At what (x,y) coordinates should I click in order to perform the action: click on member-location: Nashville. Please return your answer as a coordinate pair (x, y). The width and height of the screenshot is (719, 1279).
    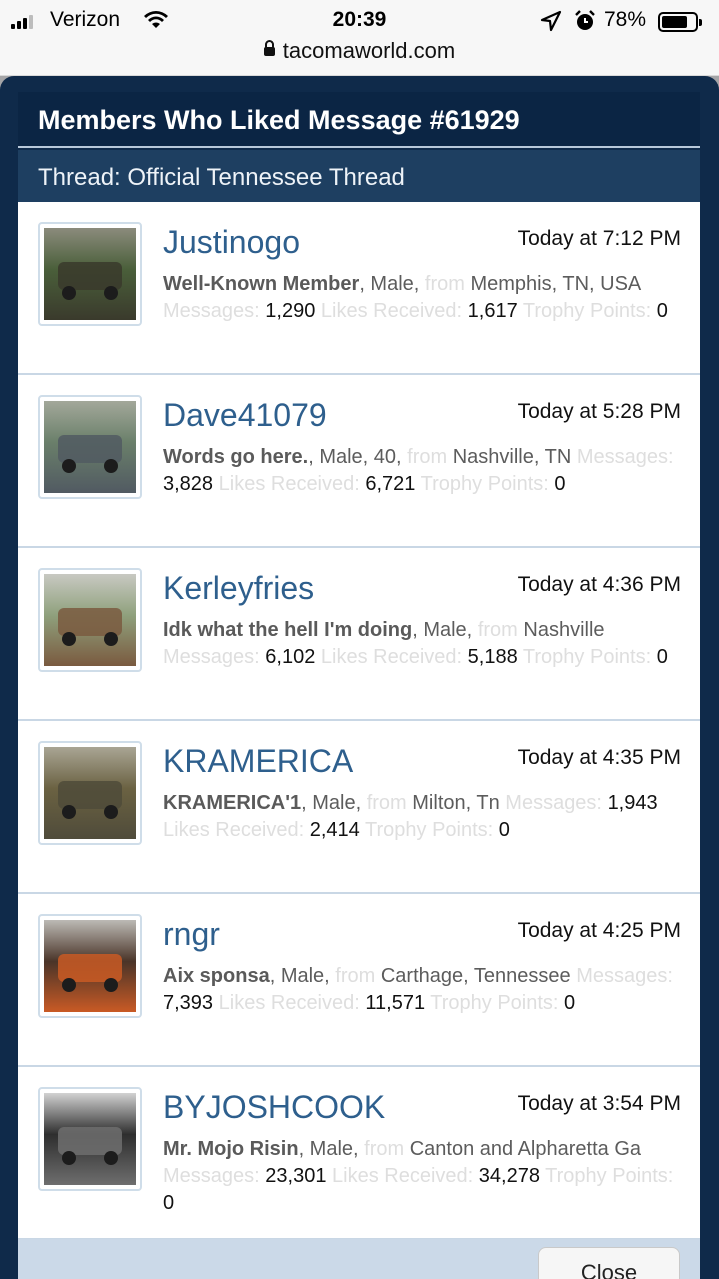
    Looking at the image, I should click on (564, 630).